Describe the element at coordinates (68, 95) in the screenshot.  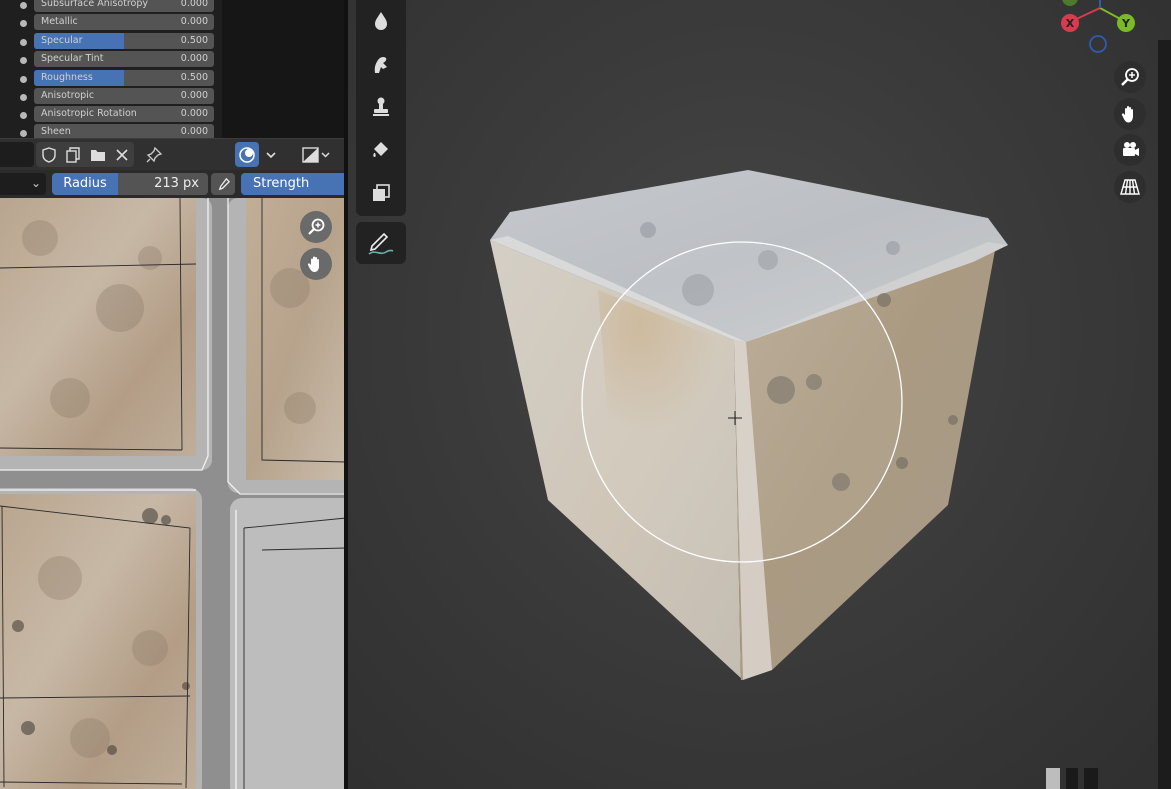
I see `property-label: Anisotropic` at that location.